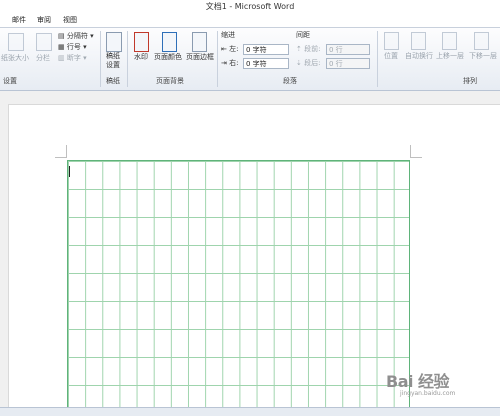  What do you see at coordinates (234, 49) in the screenshot?
I see `indent-left-text: 左:` at bounding box center [234, 49].